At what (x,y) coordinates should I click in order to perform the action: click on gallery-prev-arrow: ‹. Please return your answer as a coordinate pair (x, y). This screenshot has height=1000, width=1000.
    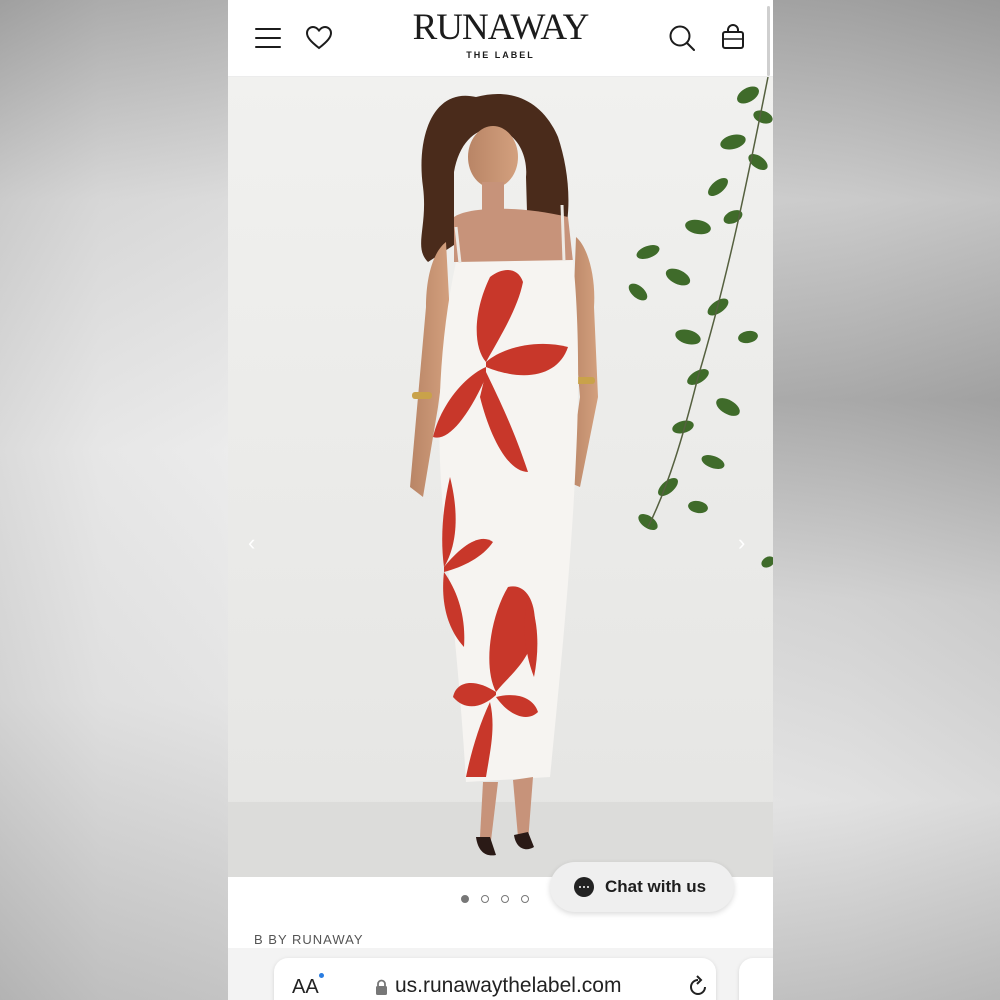
    Looking at the image, I should click on (251, 543).